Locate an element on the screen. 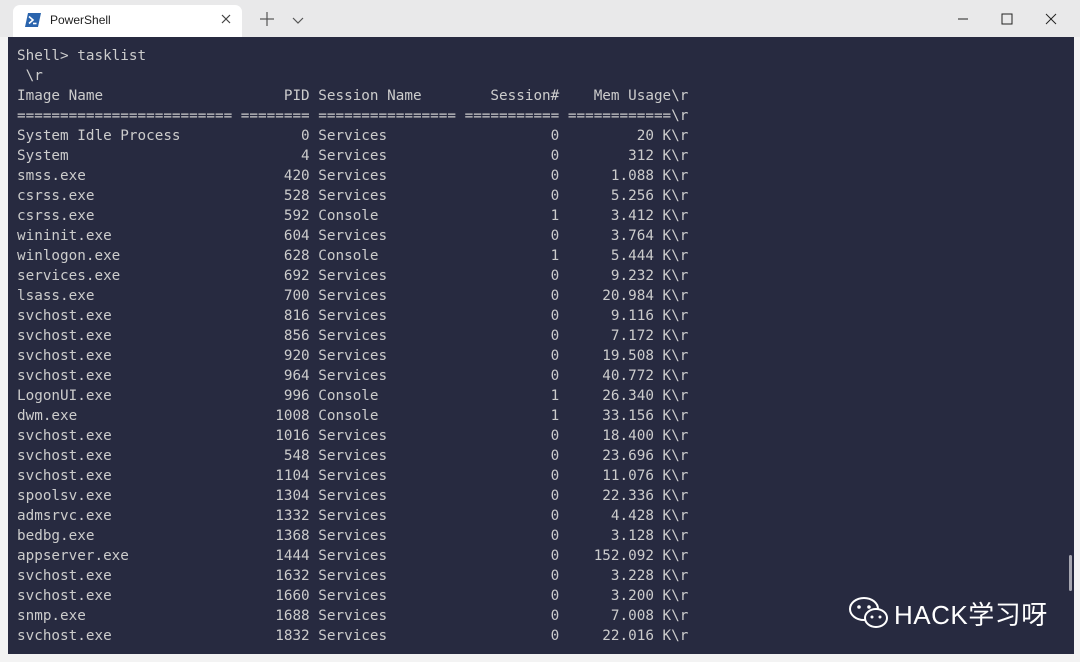  title-bar: PowerShell is located at coordinates (540, 18).